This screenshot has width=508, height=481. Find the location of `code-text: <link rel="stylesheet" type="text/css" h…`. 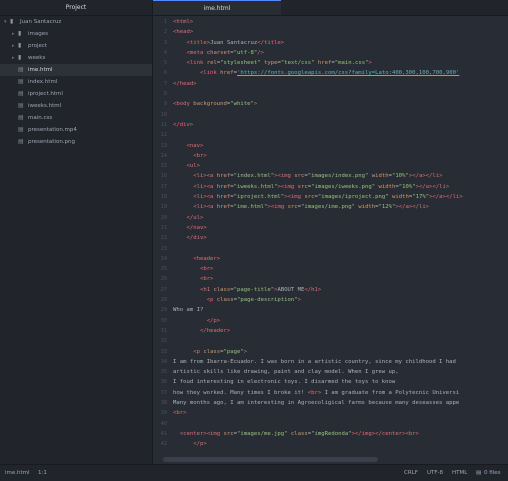

code-text: <link rel="stylesheet" type="text/css" h… is located at coordinates (272, 63).